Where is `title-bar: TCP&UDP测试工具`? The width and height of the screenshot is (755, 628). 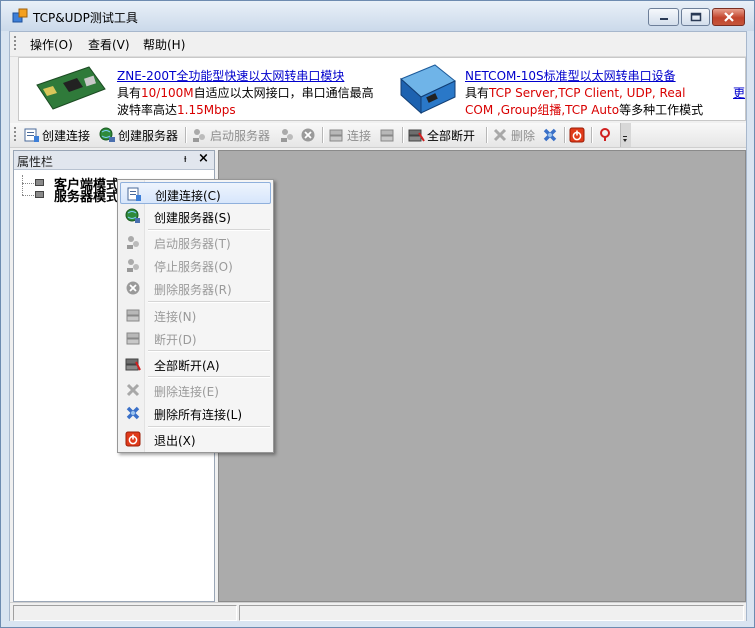
title-bar: TCP&UDP测试工具 is located at coordinates (377, 16).